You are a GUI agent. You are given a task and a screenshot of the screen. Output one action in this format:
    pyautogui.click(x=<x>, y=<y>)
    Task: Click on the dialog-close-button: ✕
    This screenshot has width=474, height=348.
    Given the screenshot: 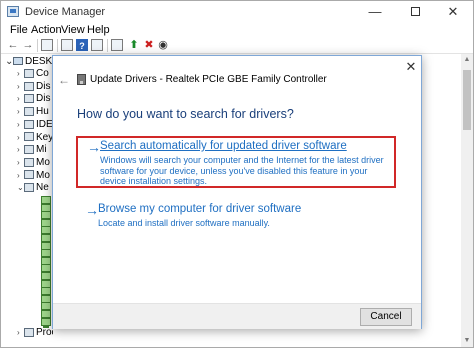 What is the action you would take?
    pyautogui.click(x=411, y=67)
    